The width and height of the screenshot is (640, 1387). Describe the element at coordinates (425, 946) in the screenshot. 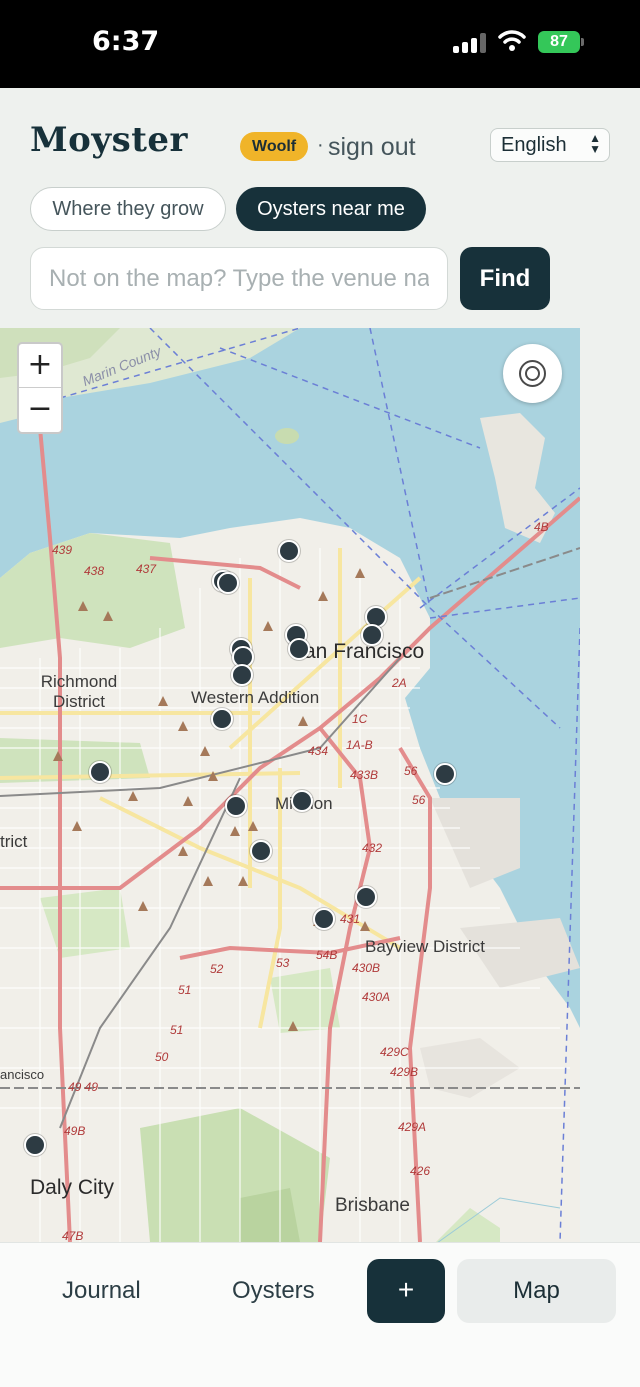

I see `map-label-bayview: Bayview District` at that location.